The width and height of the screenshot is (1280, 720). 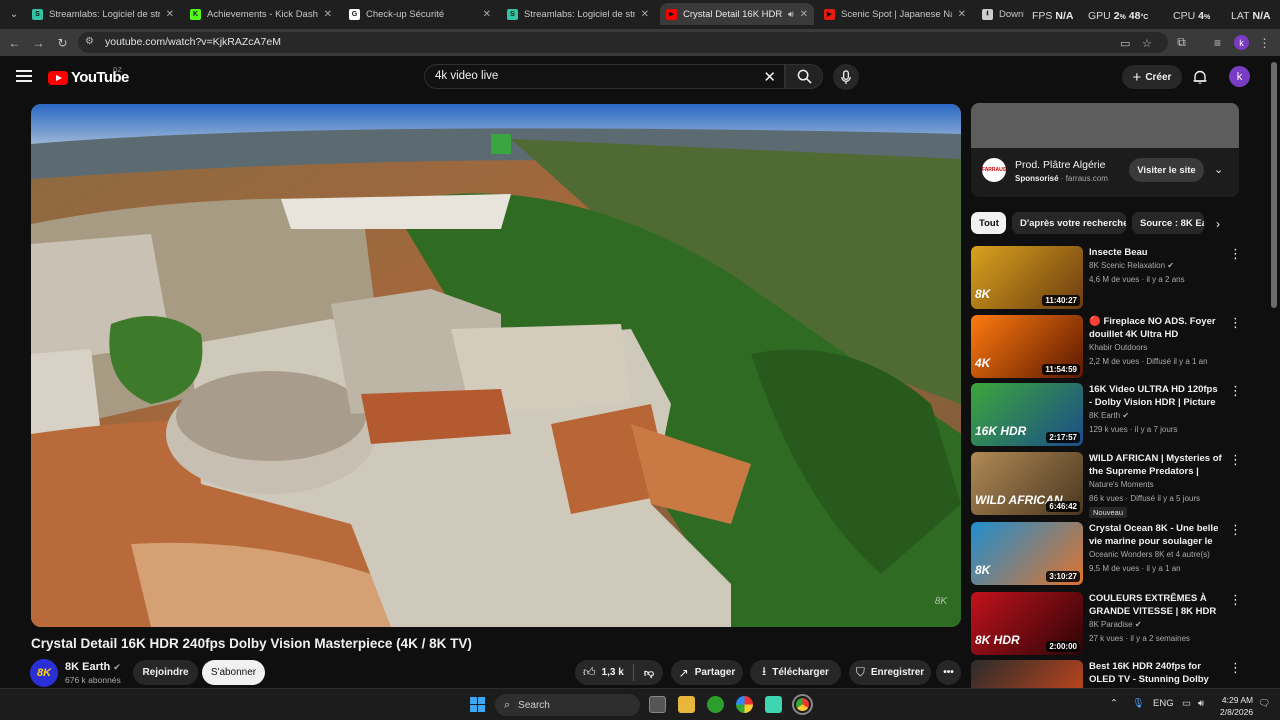 What do you see at coordinates (1200, 77) in the screenshot?
I see `notifications-bell-icon` at bounding box center [1200, 77].